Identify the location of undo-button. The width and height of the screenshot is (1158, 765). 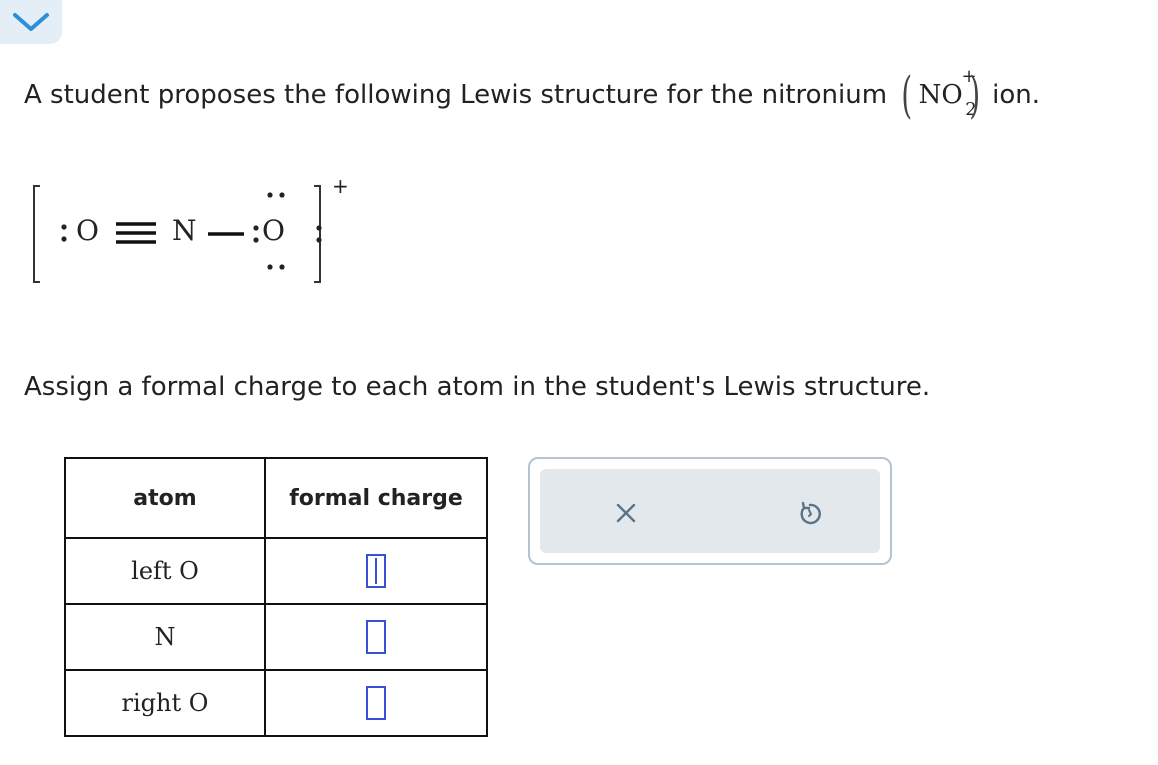
(810, 513).